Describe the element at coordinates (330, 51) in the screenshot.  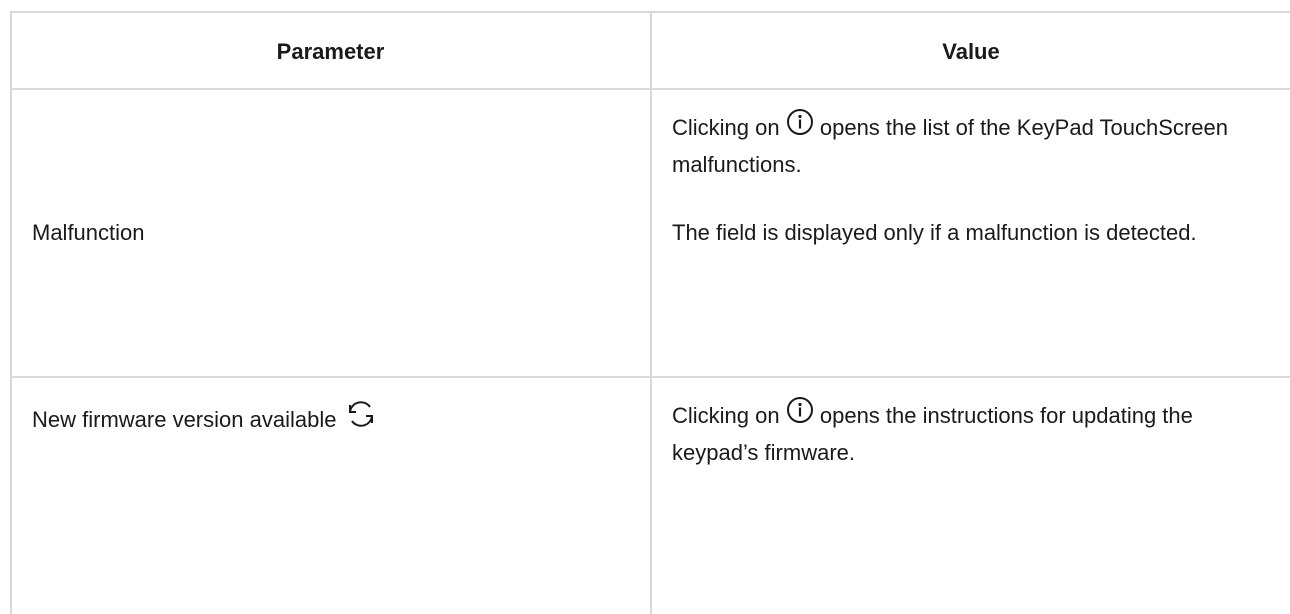
I see `header-parameter: Parameter` at that location.